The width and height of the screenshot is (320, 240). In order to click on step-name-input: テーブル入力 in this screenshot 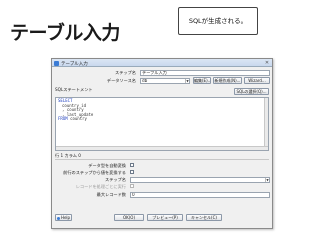, I will do `click(205, 72)`.